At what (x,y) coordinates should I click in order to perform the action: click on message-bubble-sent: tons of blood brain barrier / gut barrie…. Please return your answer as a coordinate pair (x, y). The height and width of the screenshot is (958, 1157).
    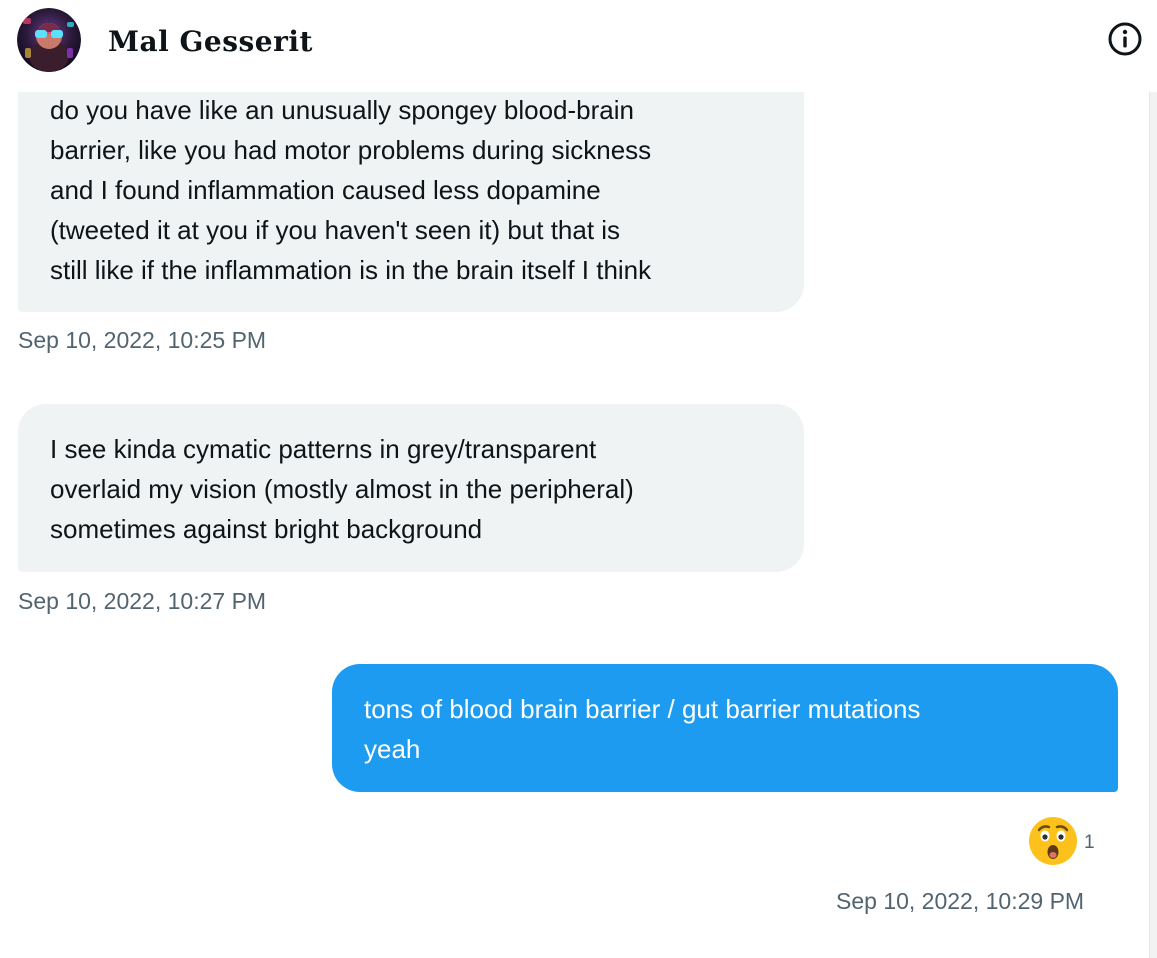
    Looking at the image, I should click on (725, 728).